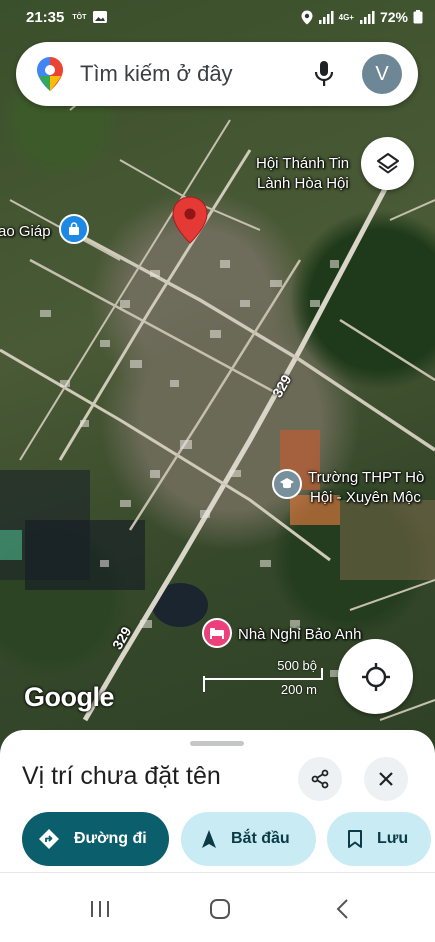 Image resolution: width=435 pixels, height=942 pixels. I want to click on layers-icon, so click(387, 162).